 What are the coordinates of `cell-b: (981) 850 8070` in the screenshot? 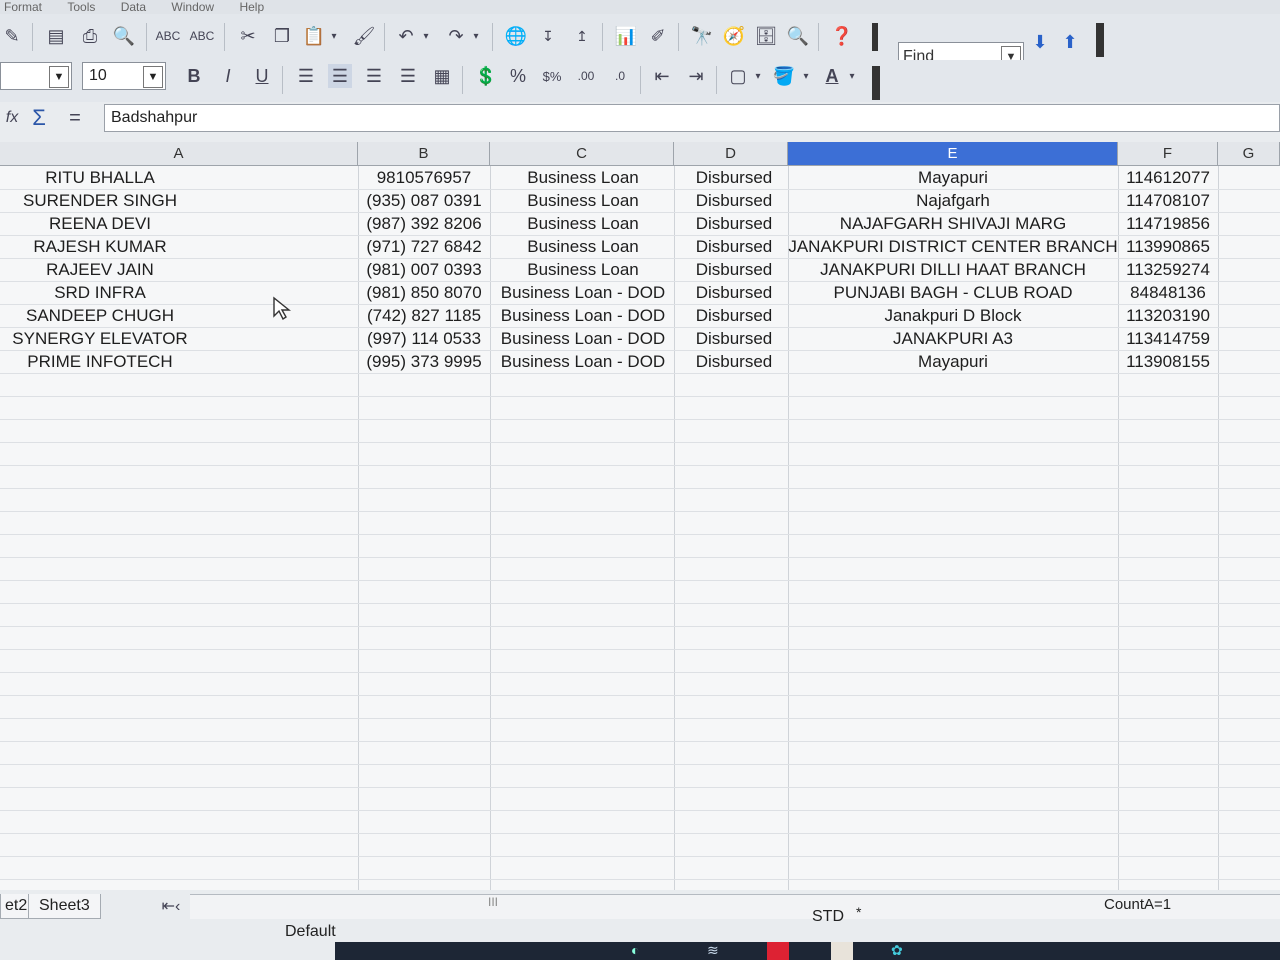 It's located at (424, 292).